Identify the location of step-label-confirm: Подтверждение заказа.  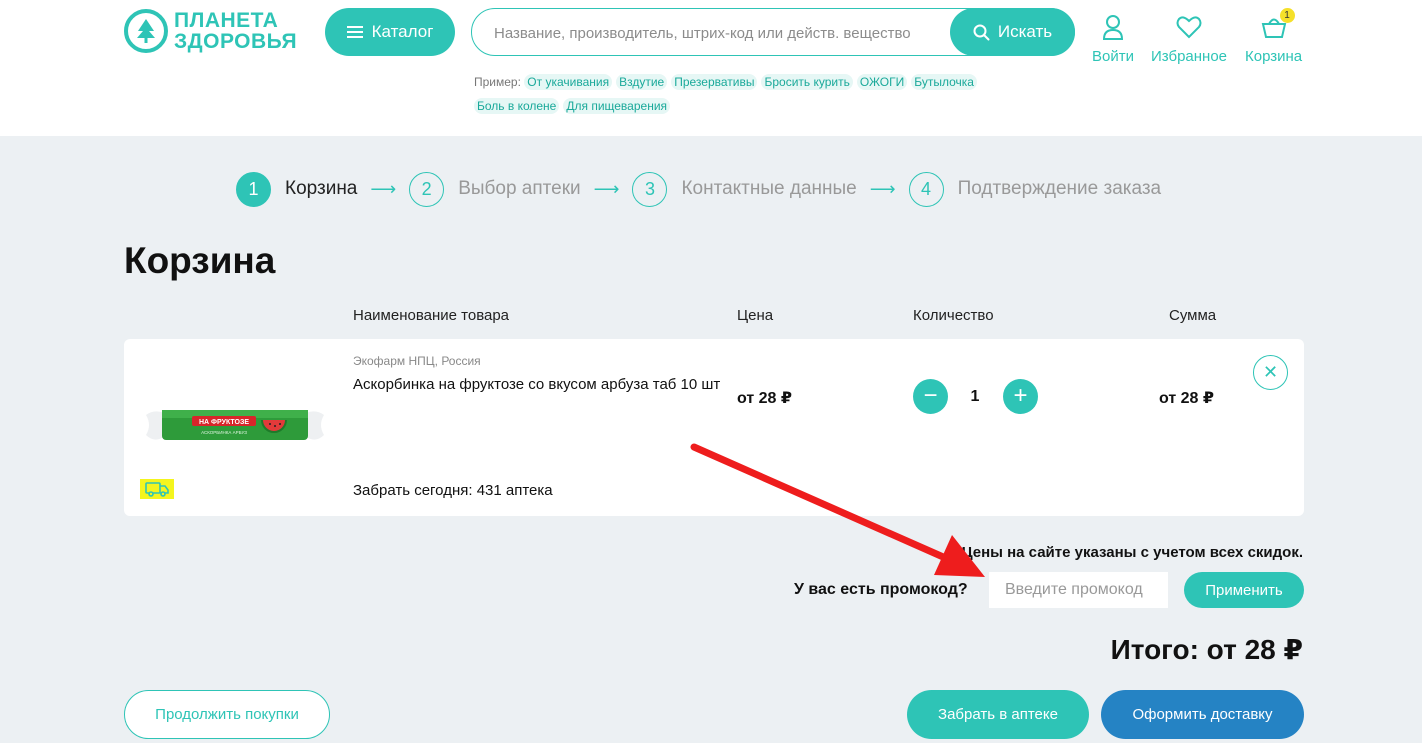
(1059, 188).